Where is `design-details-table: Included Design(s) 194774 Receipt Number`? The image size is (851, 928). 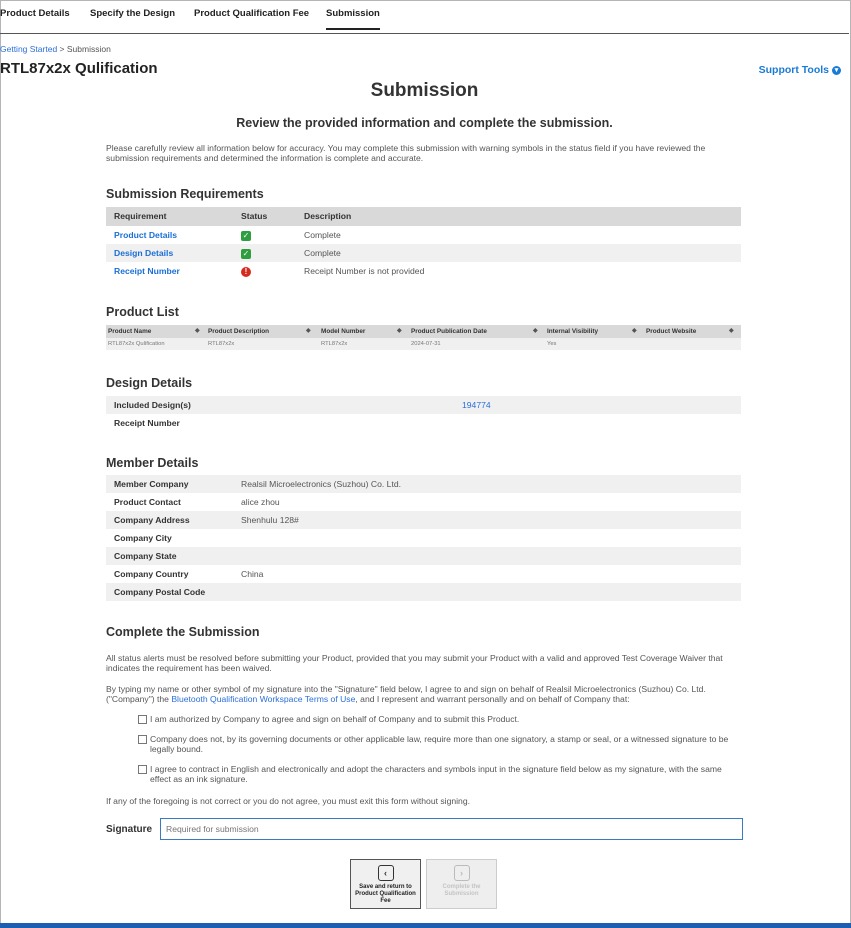
design-details-table: Included Design(s) 194774 Receipt Number is located at coordinates (423, 414).